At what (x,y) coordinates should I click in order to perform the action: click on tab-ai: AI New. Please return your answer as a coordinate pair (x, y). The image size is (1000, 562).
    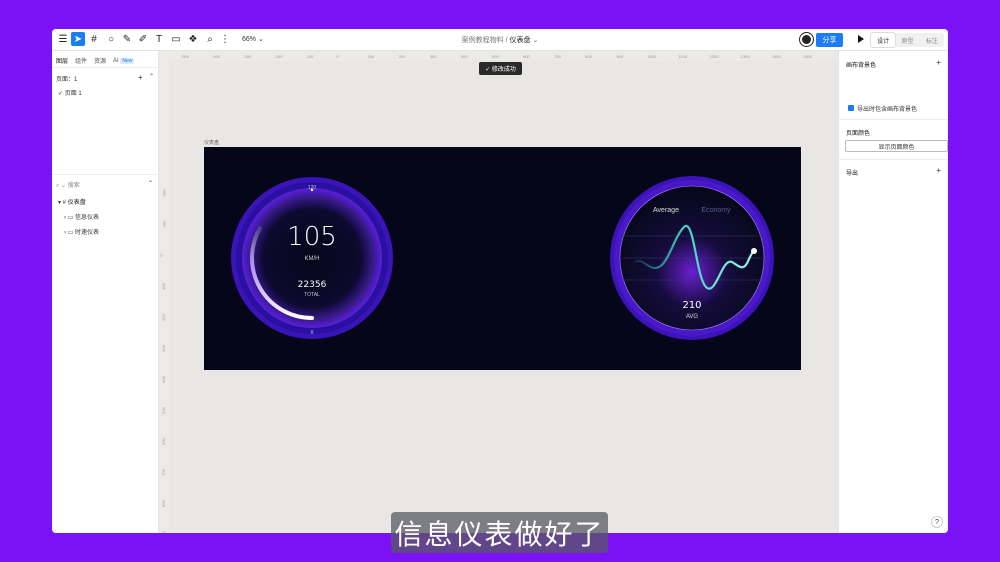
    Looking at the image, I should click on (124, 60).